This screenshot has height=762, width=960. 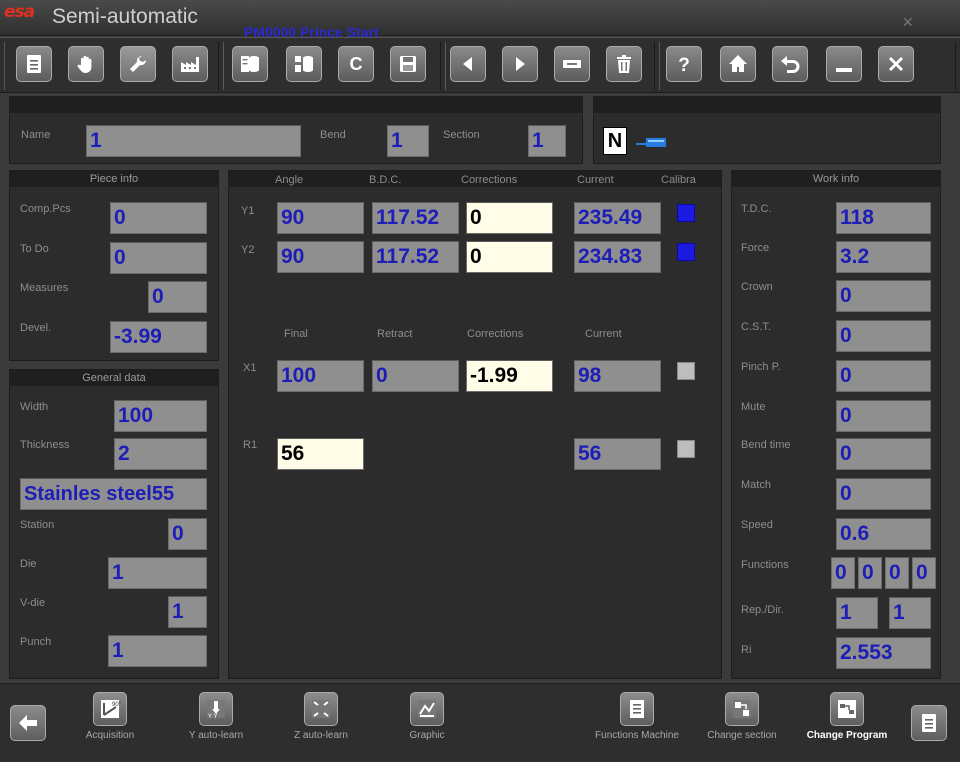 What do you see at coordinates (320, 454) in the screenshot?
I see `r1-final-field: 56` at bounding box center [320, 454].